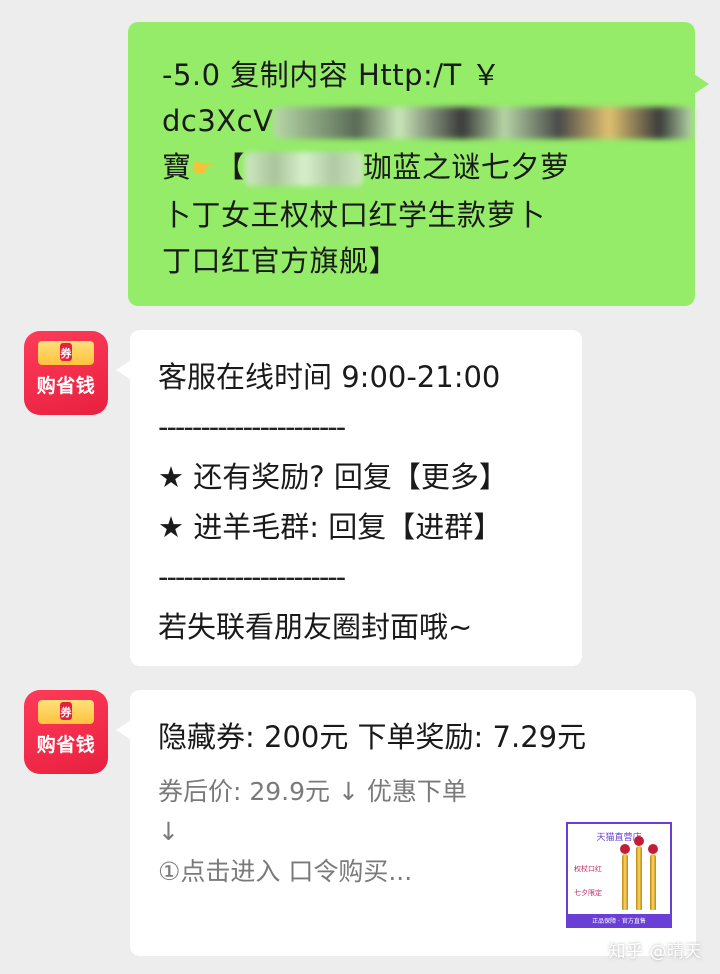 The width and height of the screenshot is (720, 974). What do you see at coordinates (168, 831) in the screenshot?
I see `down-arrow-text: ↓` at bounding box center [168, 831].